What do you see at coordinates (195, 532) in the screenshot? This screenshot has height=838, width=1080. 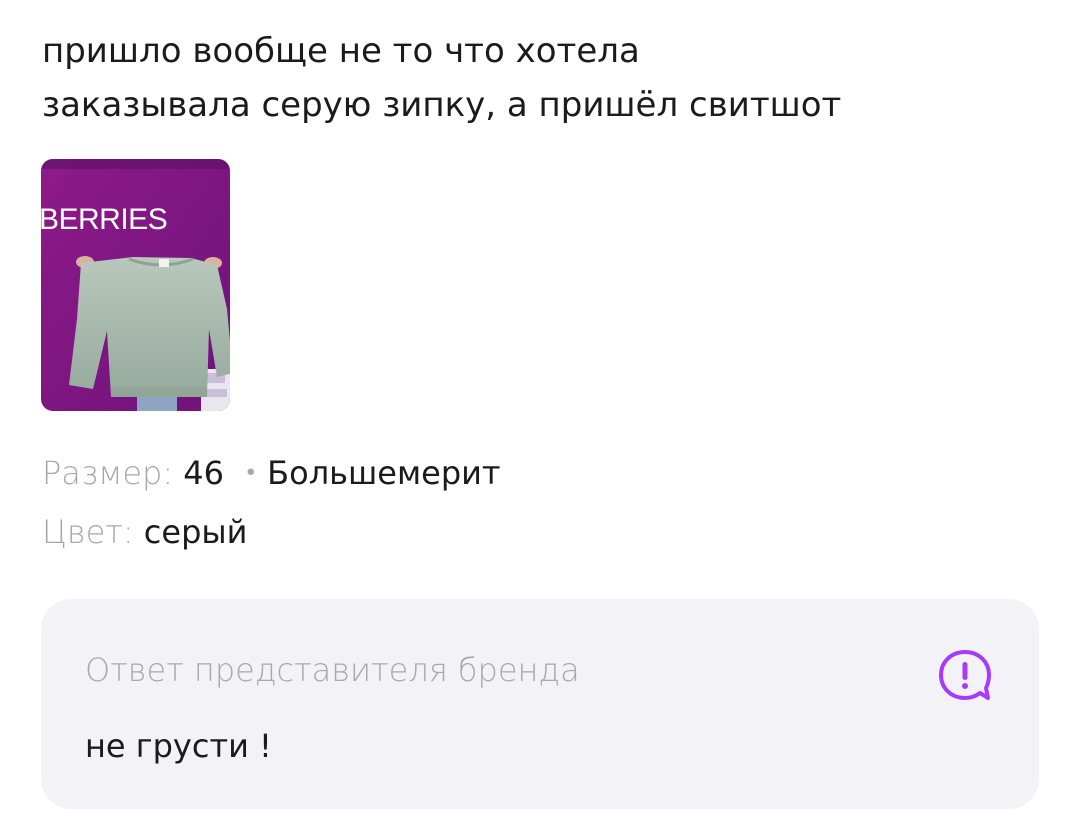 I see `color-value: серый` at bounding box center [195, 532].